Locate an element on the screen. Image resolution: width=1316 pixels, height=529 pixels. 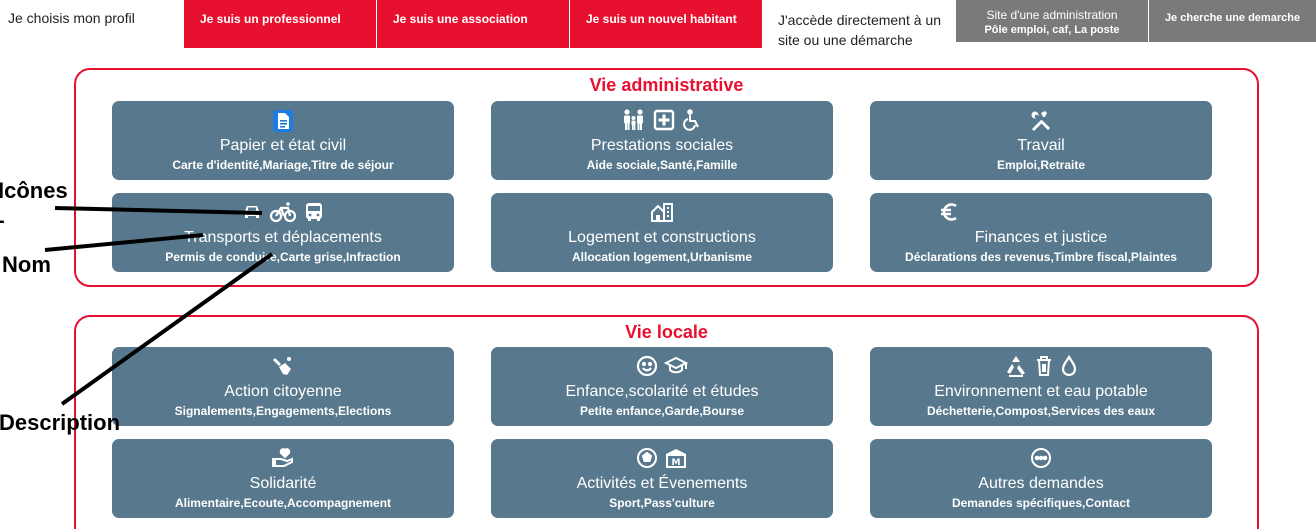
tab-professional: Je suis un professionnel is located at coordinates (280, 24).